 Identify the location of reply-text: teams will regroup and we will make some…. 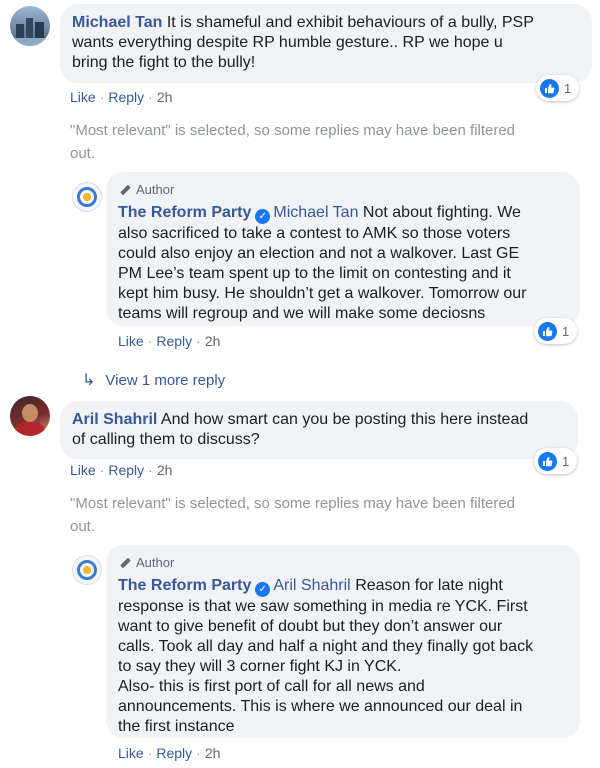
(302, 313).